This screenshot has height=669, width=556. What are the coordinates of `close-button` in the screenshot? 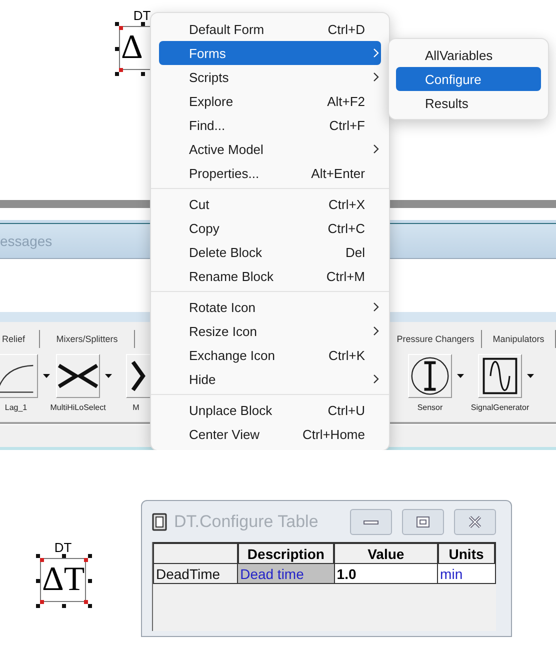 It's located at (475, 521).